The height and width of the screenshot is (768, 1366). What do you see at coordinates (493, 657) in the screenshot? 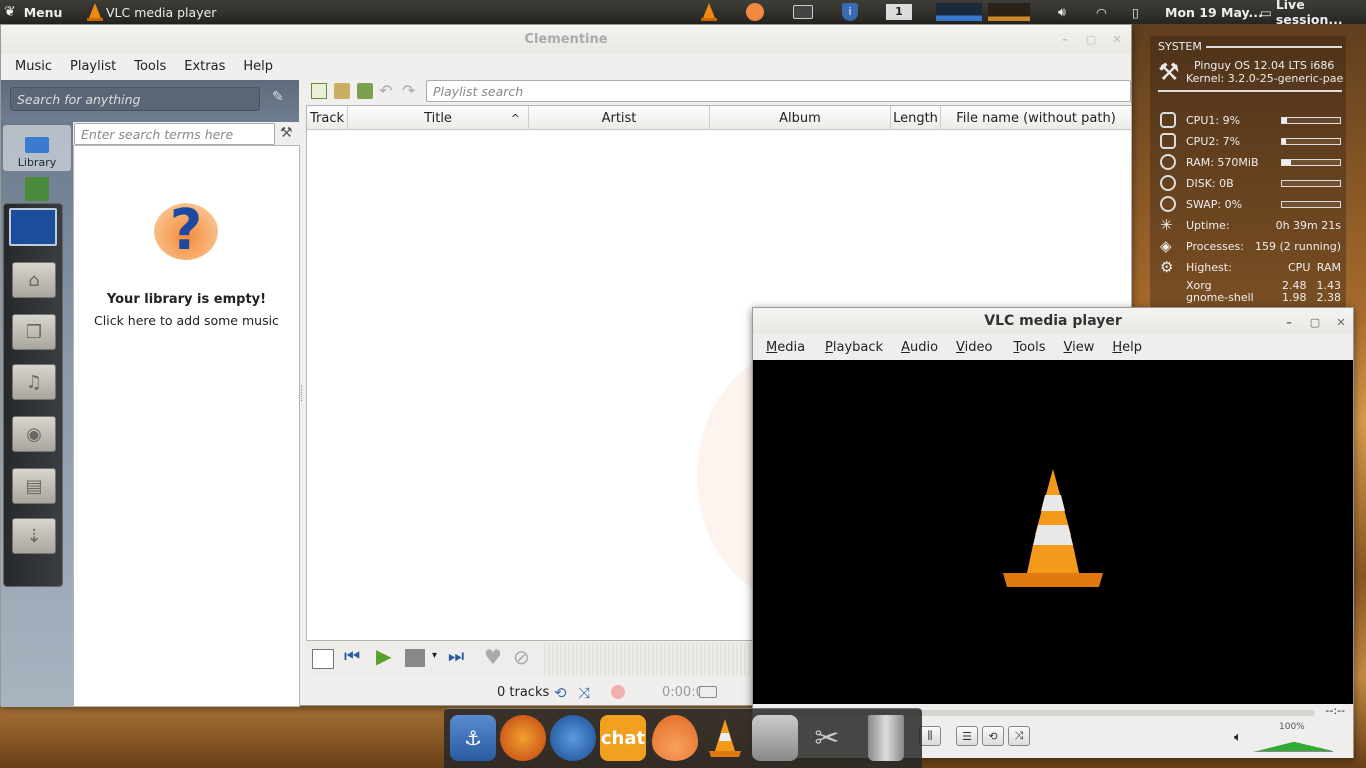
I see `love-heart-icon: ♥` at bounding box center [493, 657].